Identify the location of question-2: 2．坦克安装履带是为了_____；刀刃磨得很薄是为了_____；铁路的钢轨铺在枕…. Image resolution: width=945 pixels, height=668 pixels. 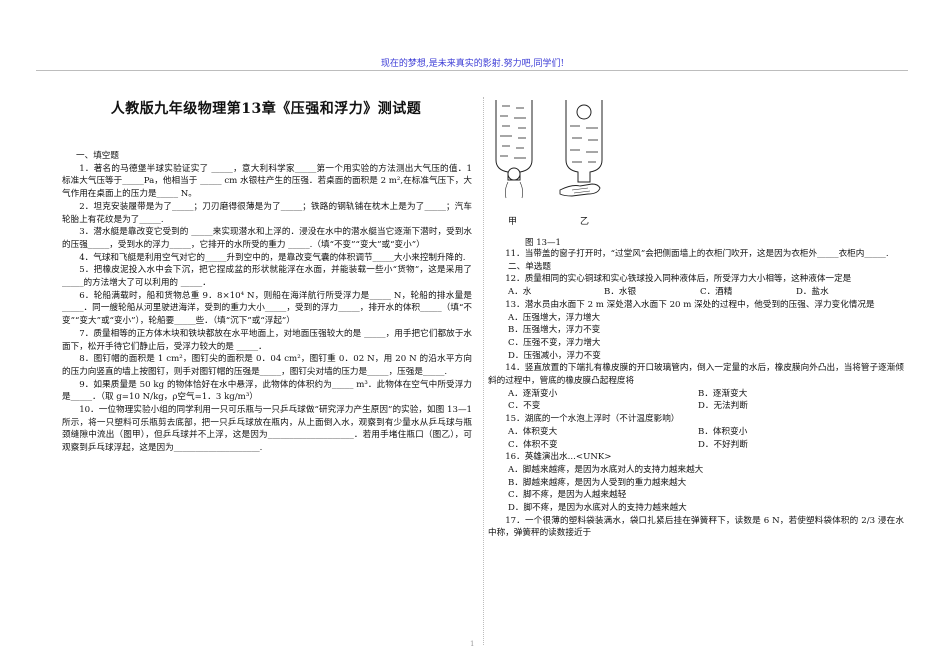
(267, 213).